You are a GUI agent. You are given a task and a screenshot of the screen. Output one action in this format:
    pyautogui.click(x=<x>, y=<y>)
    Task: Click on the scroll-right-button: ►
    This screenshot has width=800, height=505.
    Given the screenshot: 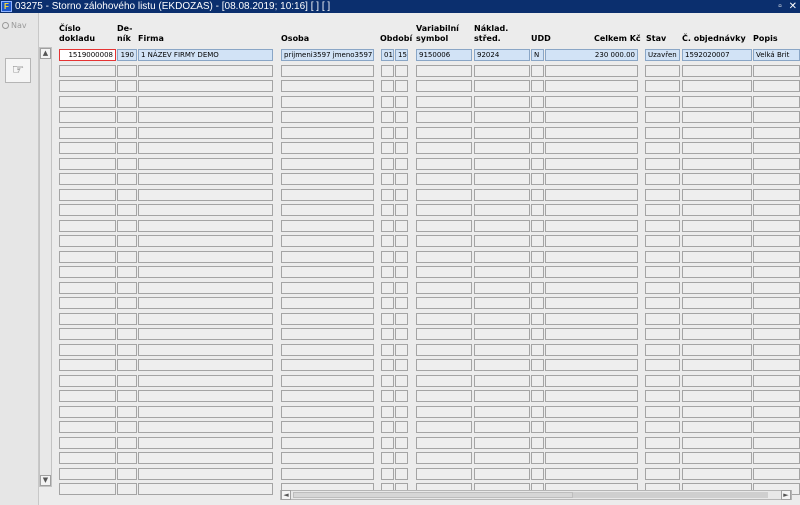 What is the action you would take?
    pyautogui.click(x=786, y=495)
    